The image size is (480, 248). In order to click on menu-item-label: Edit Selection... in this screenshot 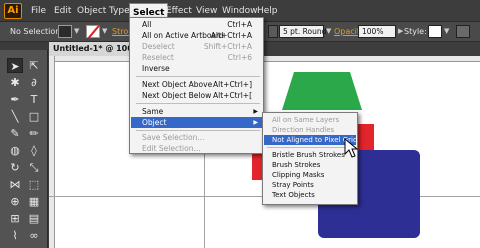, I will do `click(171, 148)`.